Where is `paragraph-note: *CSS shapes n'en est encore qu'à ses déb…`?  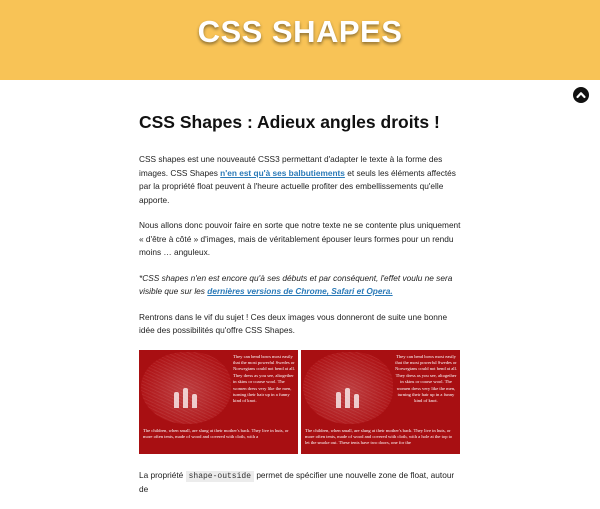 paragraph-note: *CSS shapes n'en est encore qu'à ses déb… is located at coordinates (300, 285).